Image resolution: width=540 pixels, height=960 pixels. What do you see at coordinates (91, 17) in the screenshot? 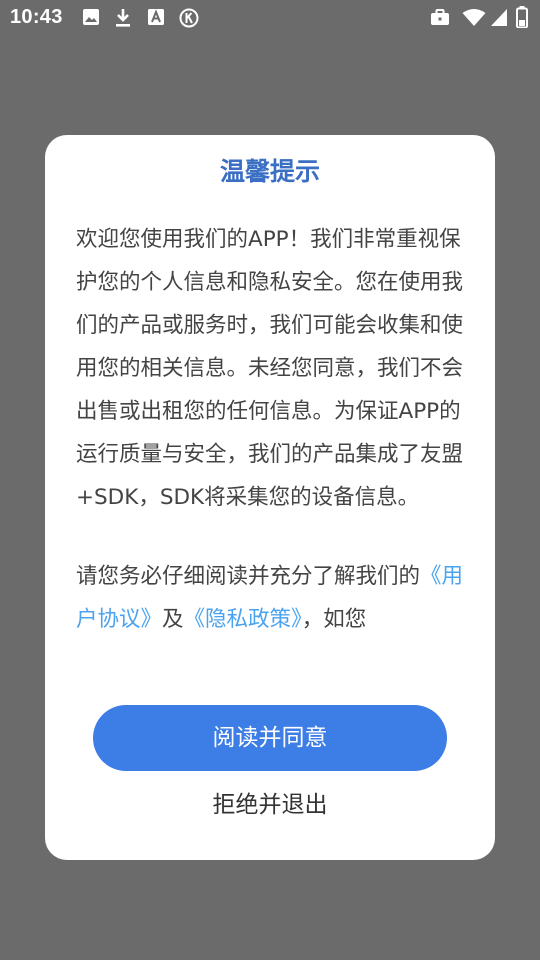
I see `image-icon` at bounding box center [91, 17].